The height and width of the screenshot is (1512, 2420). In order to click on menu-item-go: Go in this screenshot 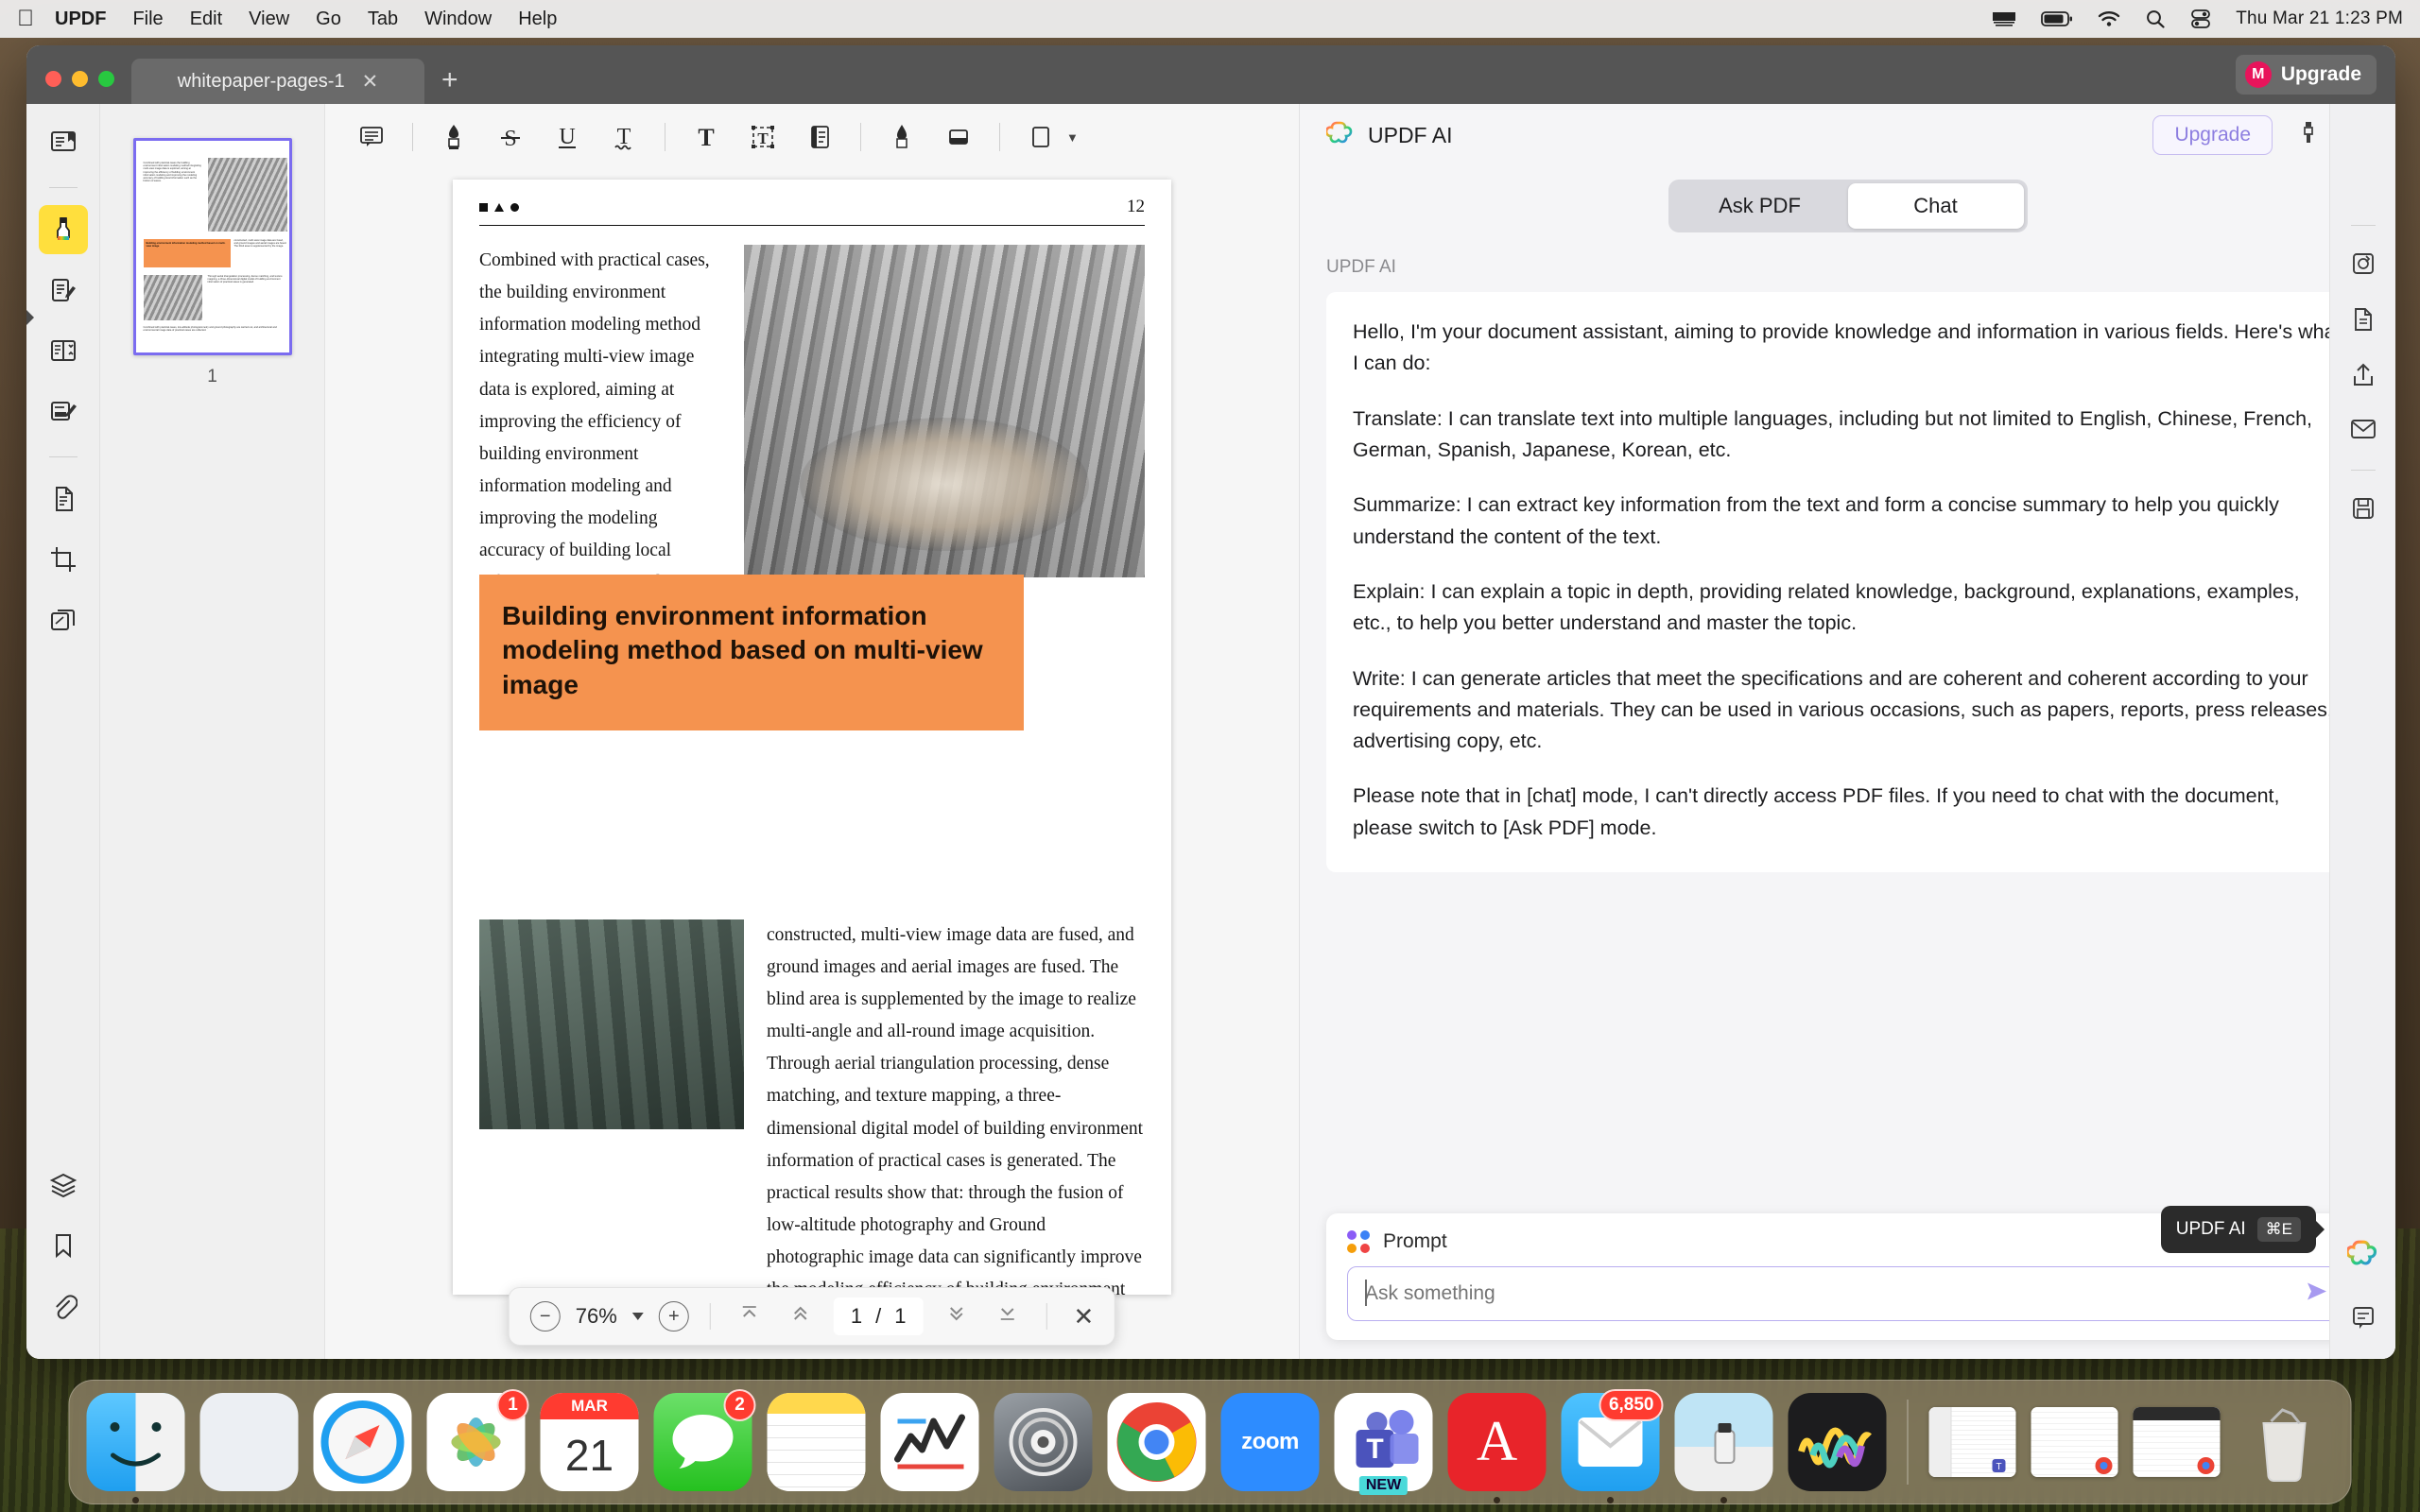, I will do `click(328, 19)`.